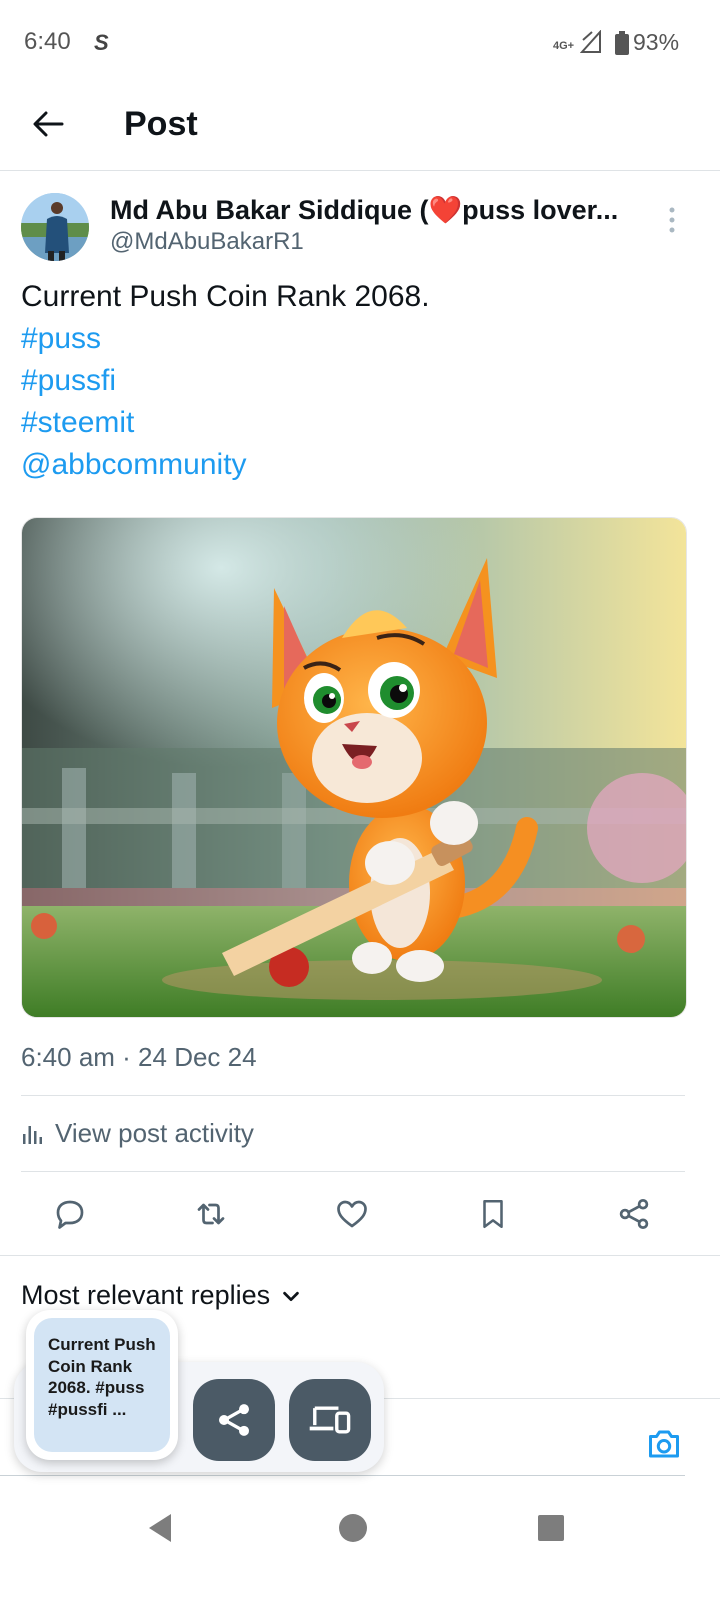  I want to click on reply-button, so click(70, 1214).